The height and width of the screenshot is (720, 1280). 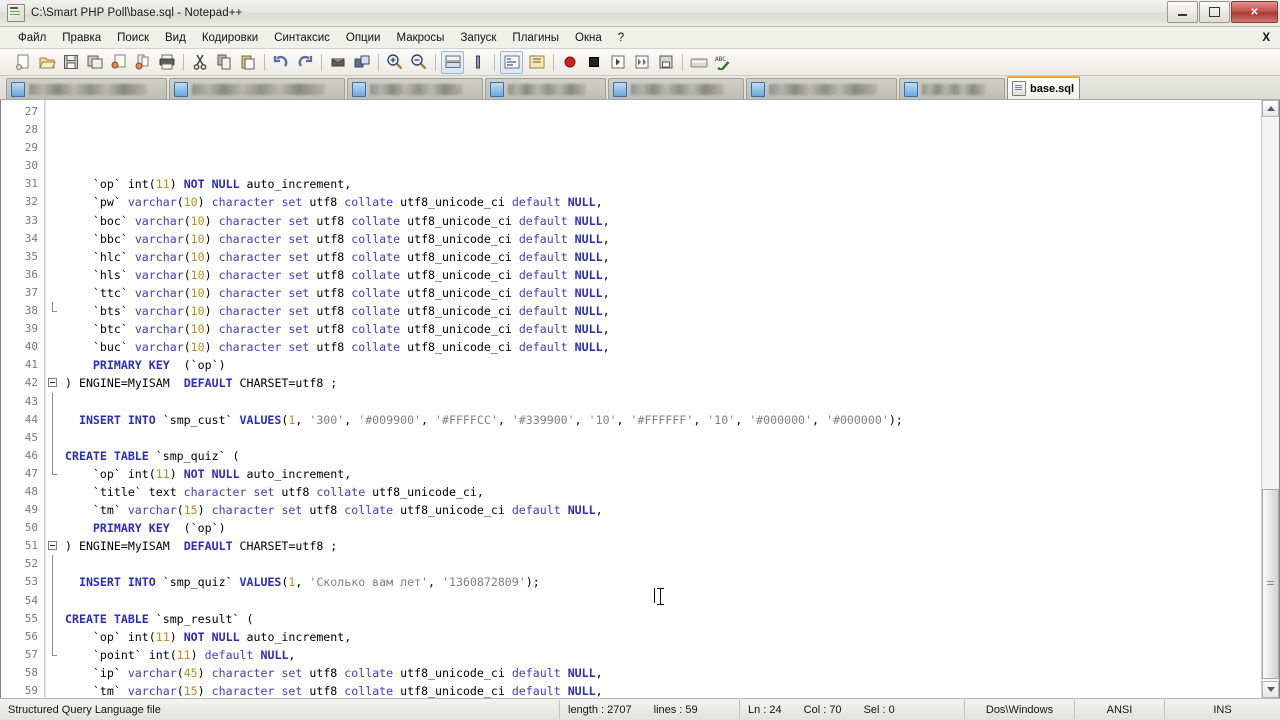 What do you see at coordinates (223, 62) in the screenshot?
I see `copy-icon` at bounding box center [223, 62].